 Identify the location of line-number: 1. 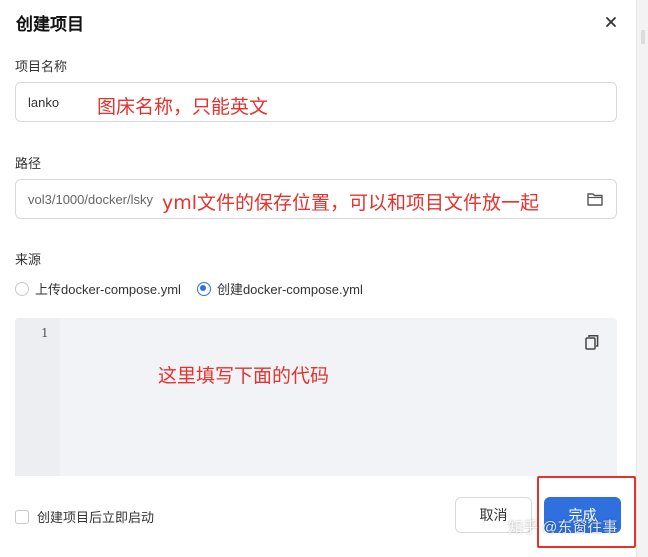
(45, 333).